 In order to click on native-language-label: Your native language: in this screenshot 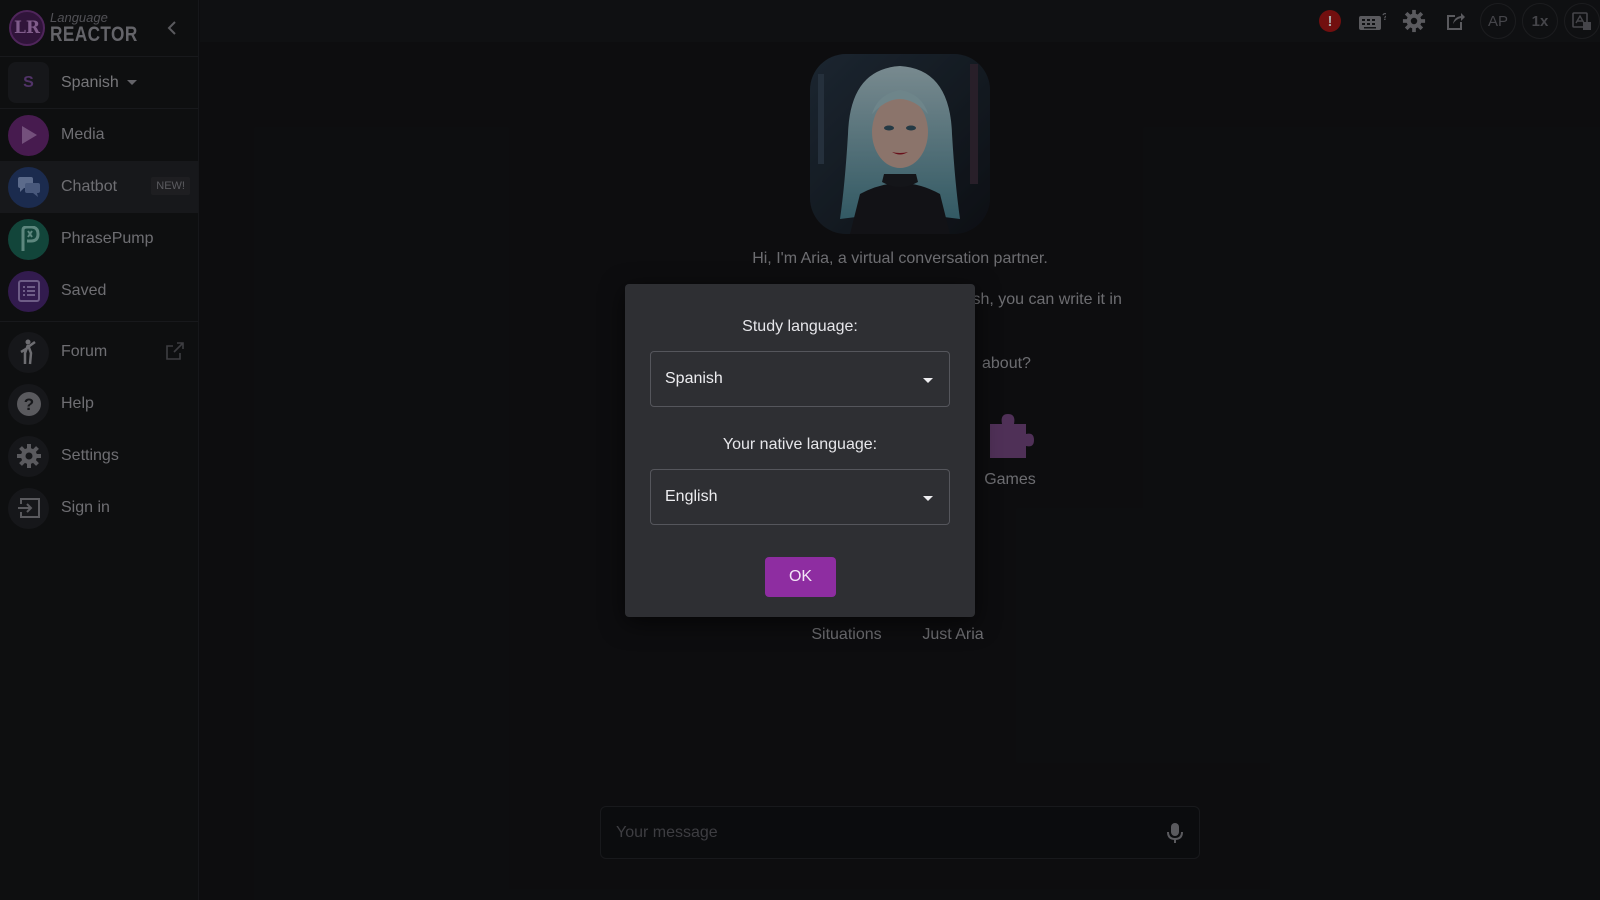, I will do `click(800, 444)`.